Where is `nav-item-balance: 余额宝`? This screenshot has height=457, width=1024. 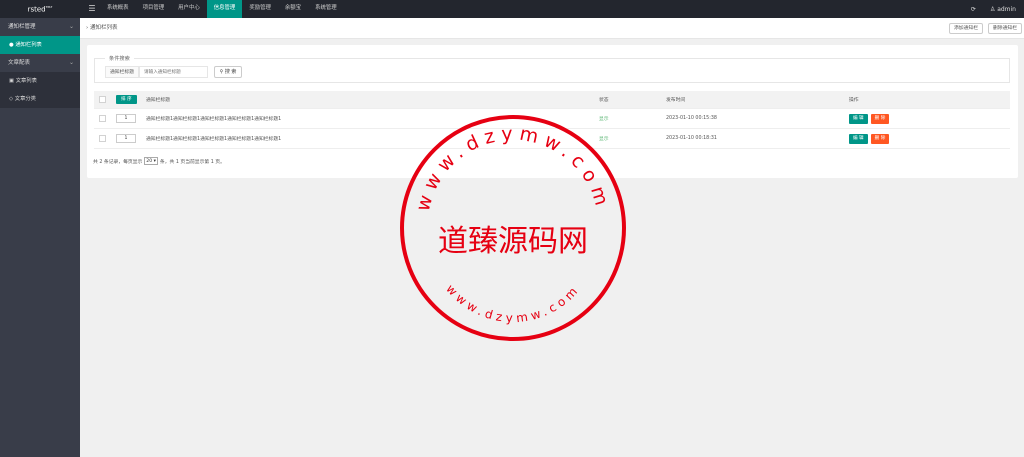 nav-item-balance: 余额宝 is located at coordinates (293, 9).